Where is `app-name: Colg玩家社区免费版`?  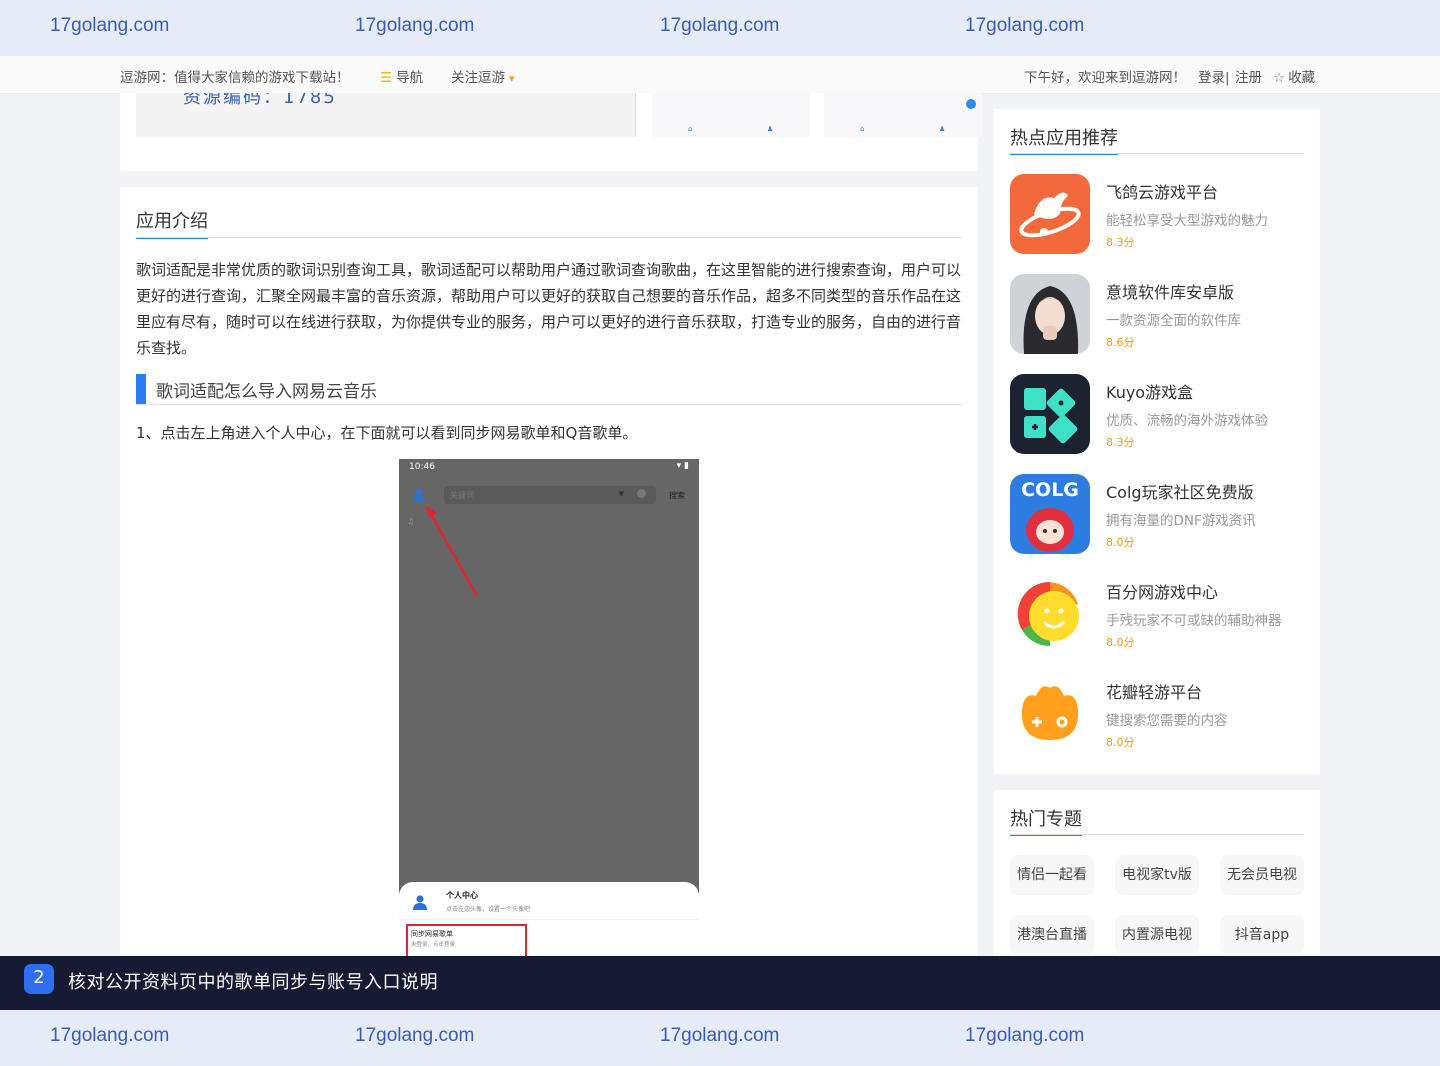
app-name: Colg玩家社区免费版 is located at coordinates (1180, 492).